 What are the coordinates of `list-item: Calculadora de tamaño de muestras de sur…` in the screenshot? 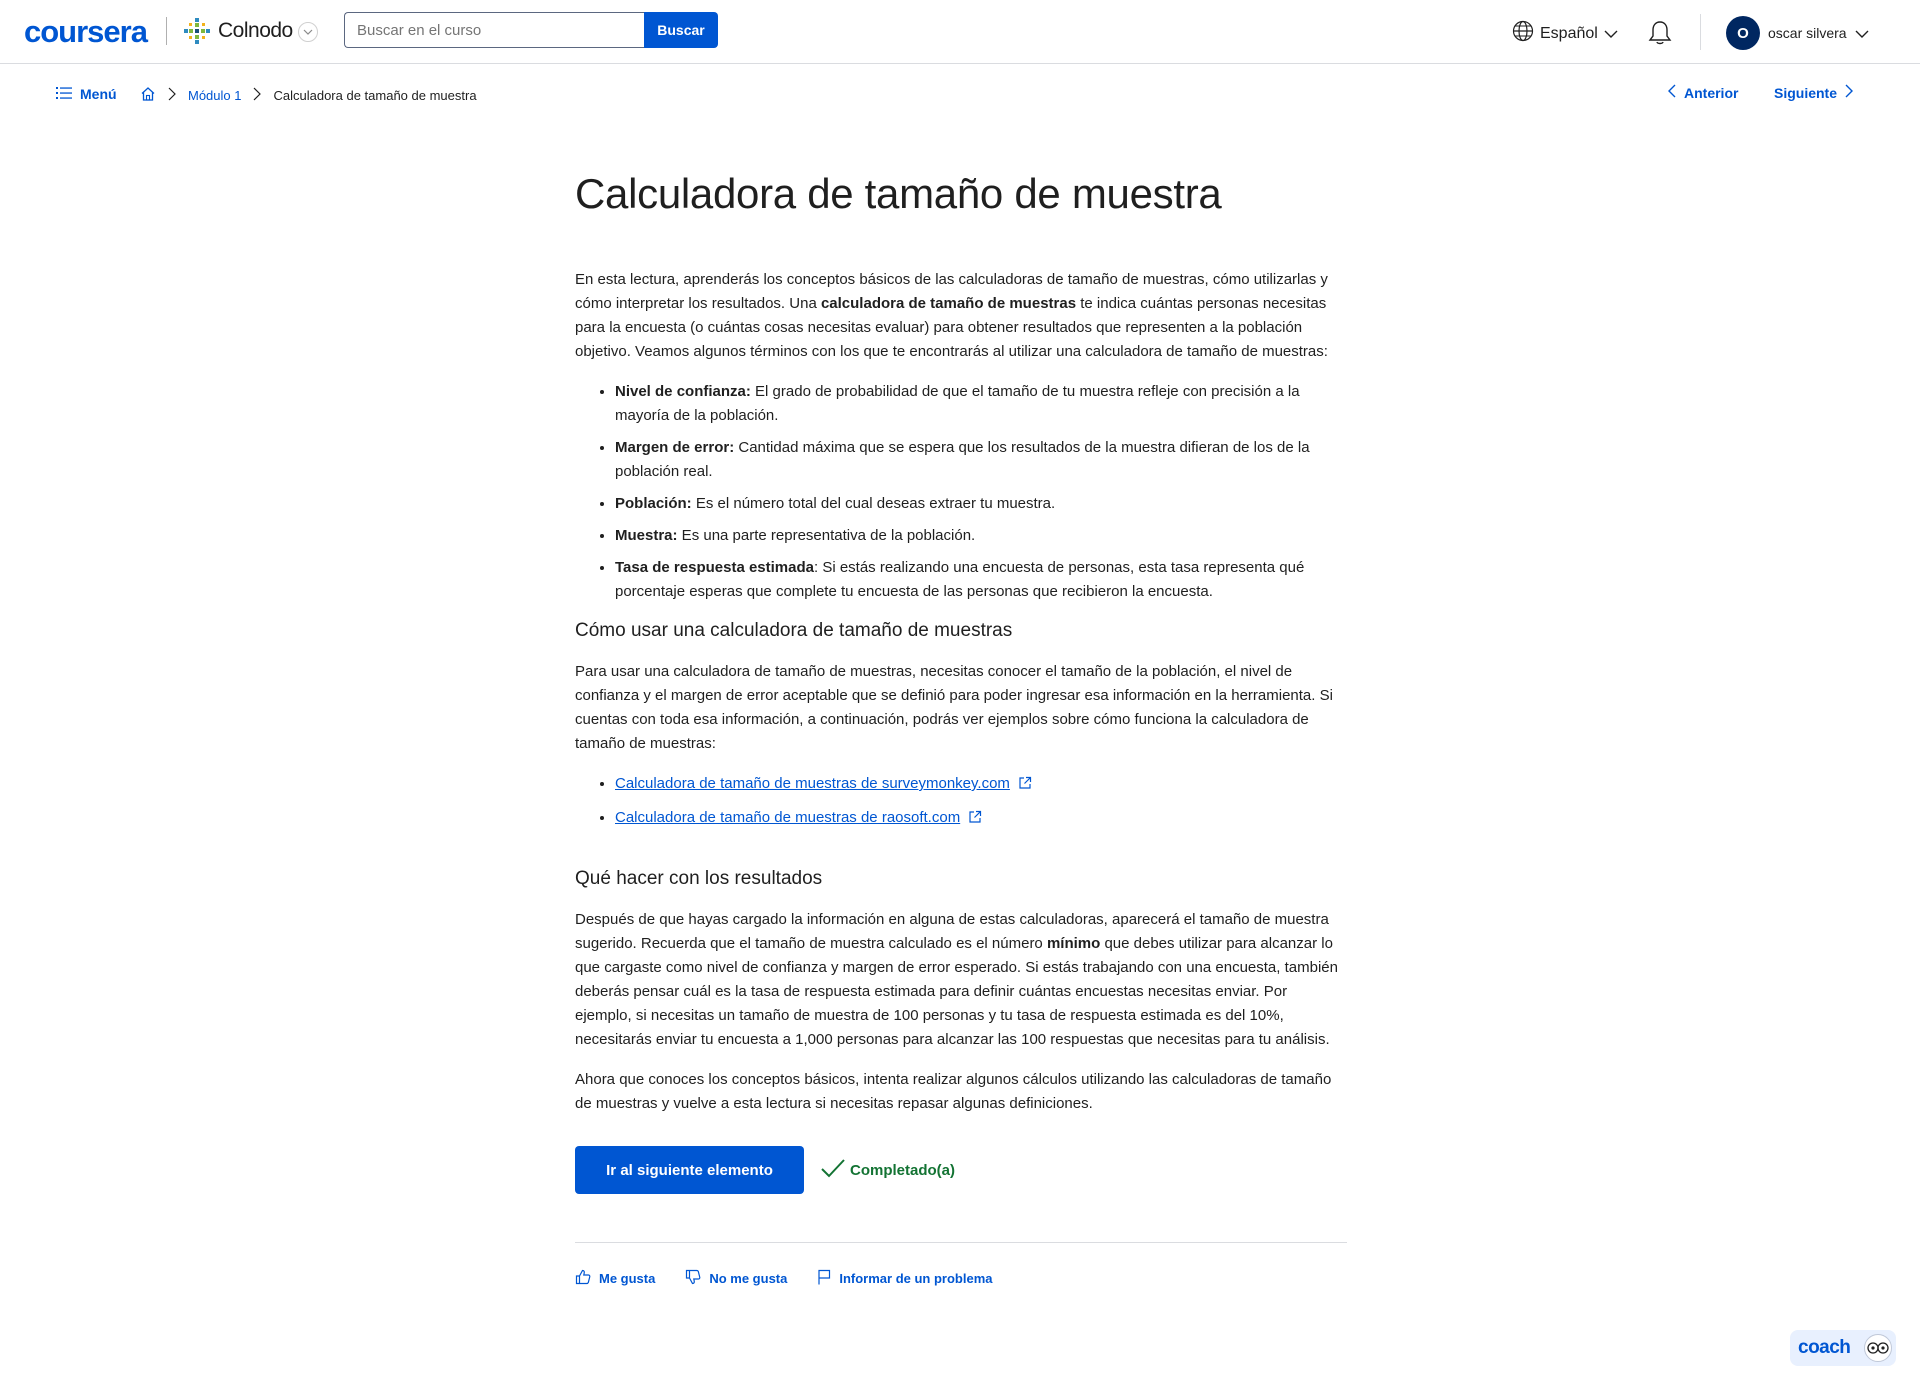 It's located at (981, 785).